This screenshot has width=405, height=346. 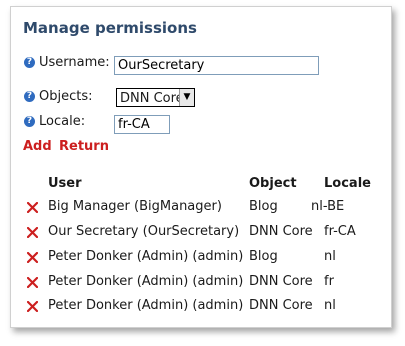 What do you see at coordinates (152, 98) in the screenshot?
I see `objects-selected-value: DNN Core` at bounding box center [152, 98].